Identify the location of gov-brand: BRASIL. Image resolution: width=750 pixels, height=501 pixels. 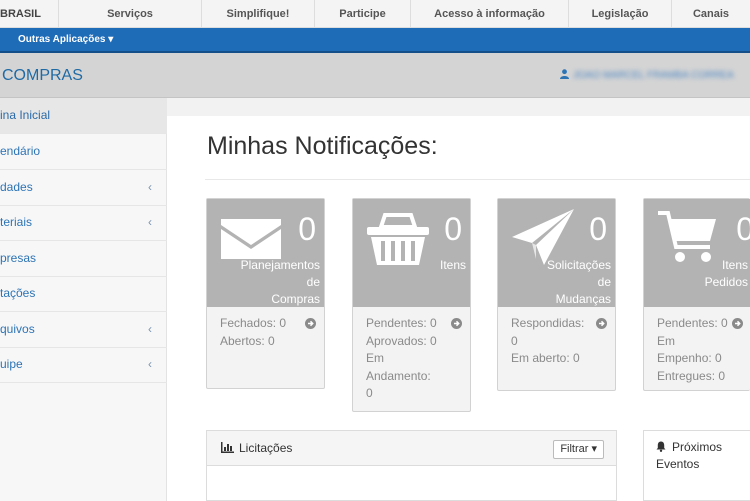
(29, 14).